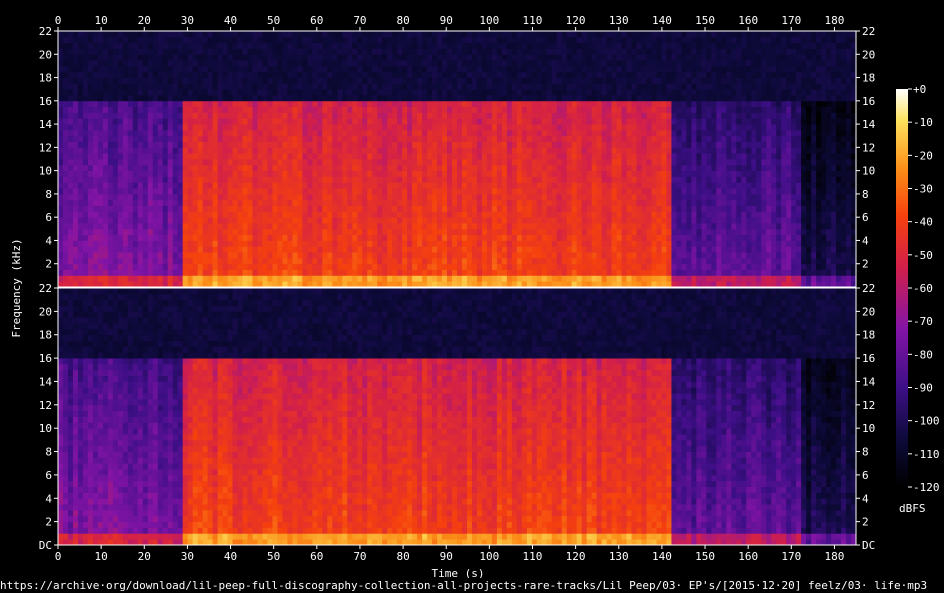 The height and width of the screenshot is (593, 944). I want to click on x-tick-label: 30, so click(187, 556).